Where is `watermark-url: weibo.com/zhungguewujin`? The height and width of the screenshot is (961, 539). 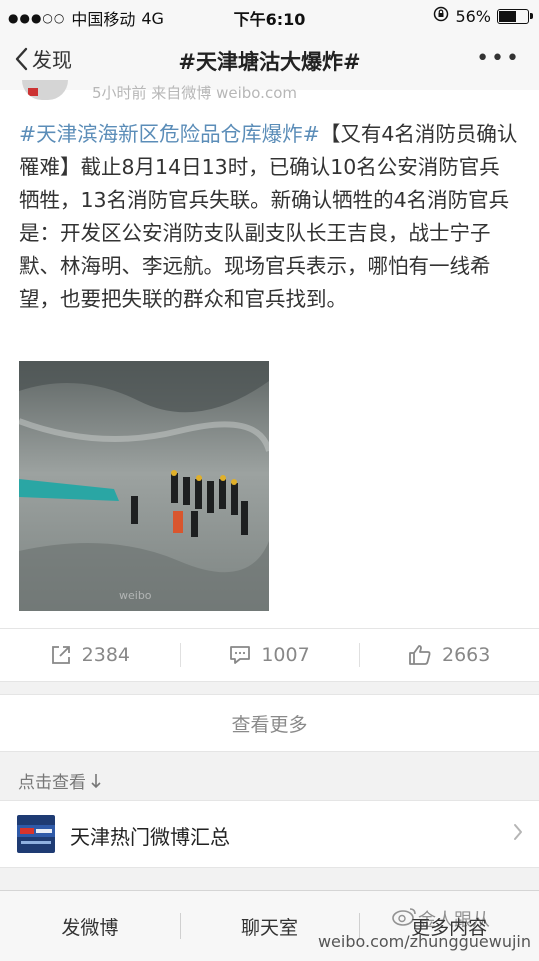 watermark-url: weibo.com/zhungguewujin is located at coordinates (424, 941).